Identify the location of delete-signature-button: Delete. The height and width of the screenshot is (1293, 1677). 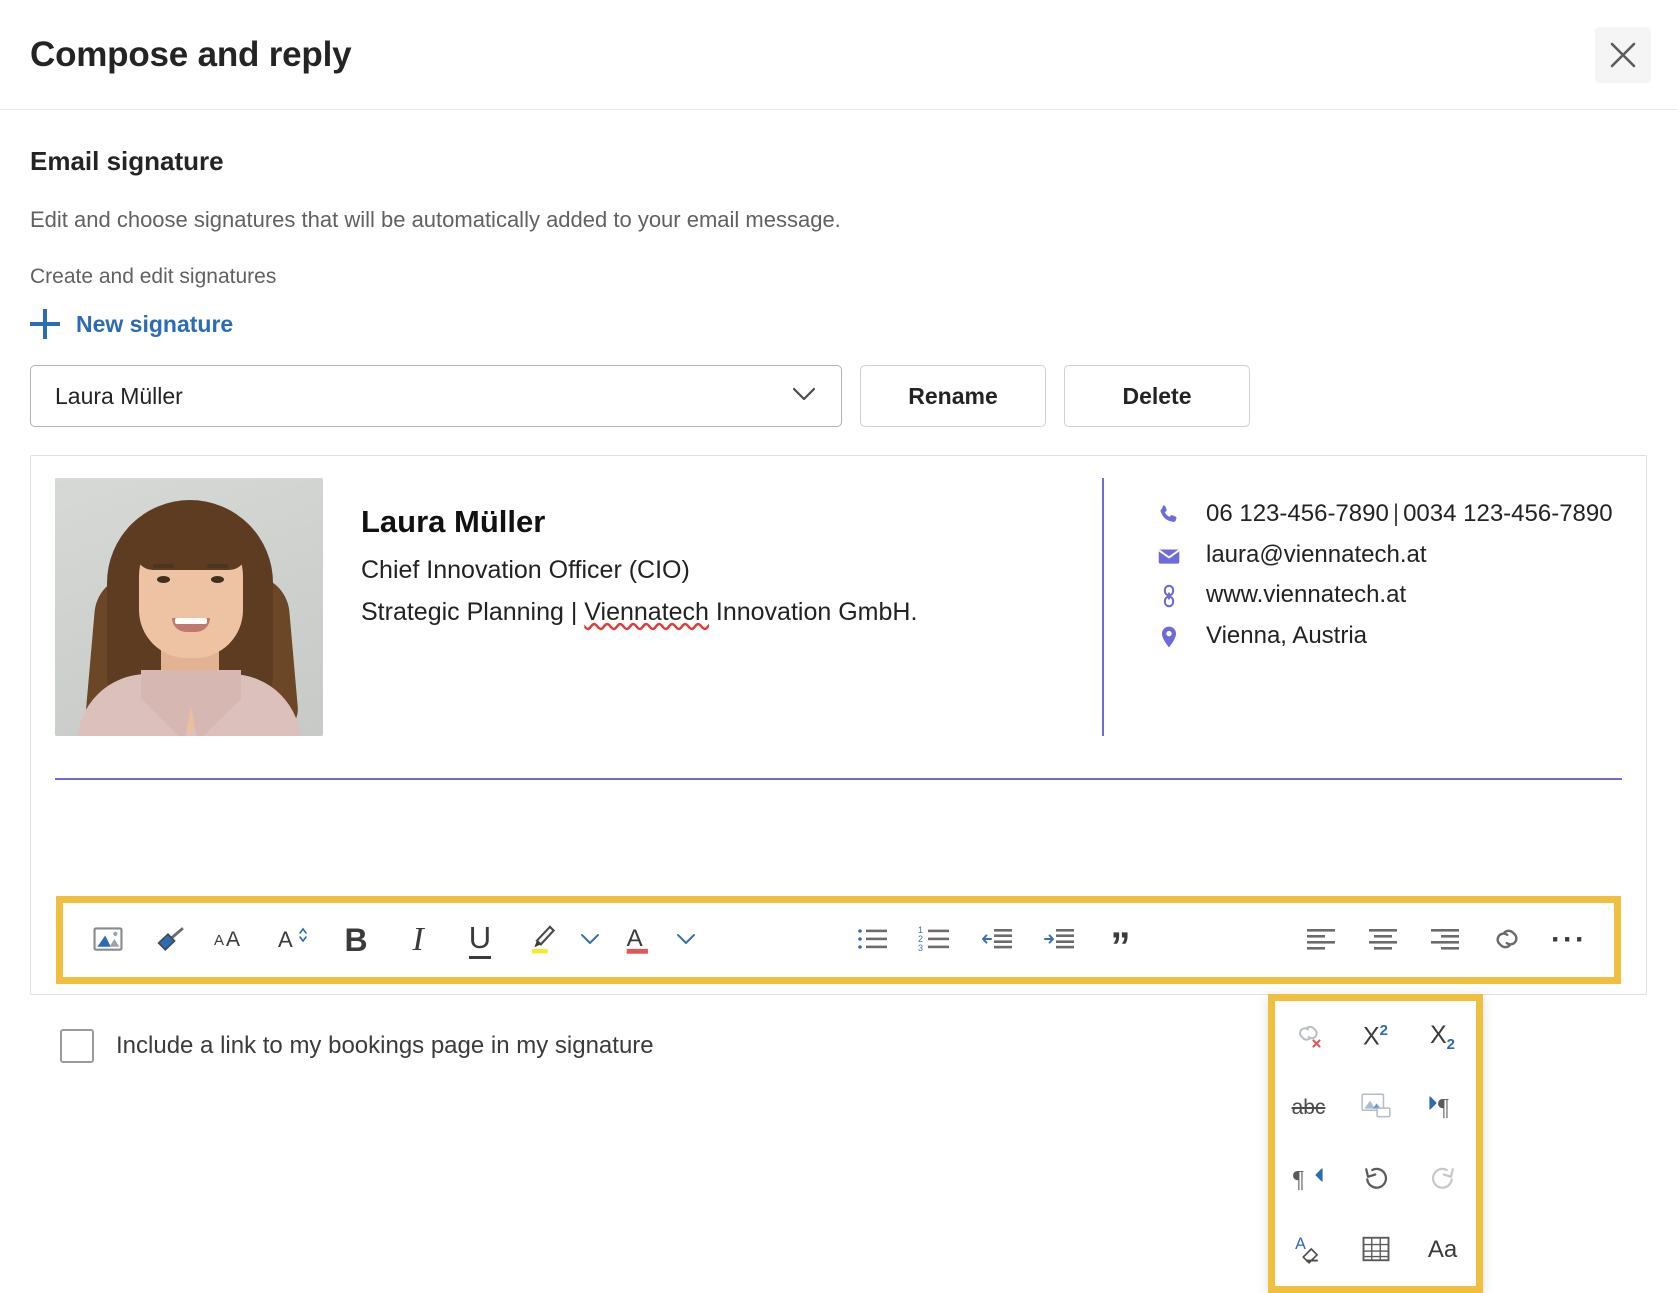
(1157, 396).